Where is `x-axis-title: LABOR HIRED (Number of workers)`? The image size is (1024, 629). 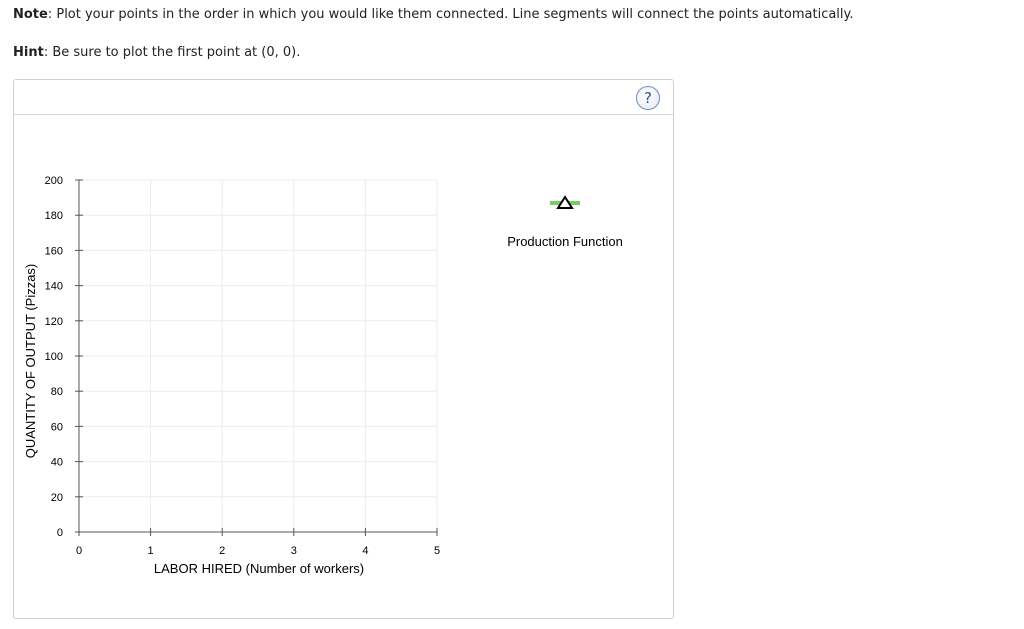 x-axis-title: LABOR HIRED (Number of workers) is located at coordinates (259, 568).